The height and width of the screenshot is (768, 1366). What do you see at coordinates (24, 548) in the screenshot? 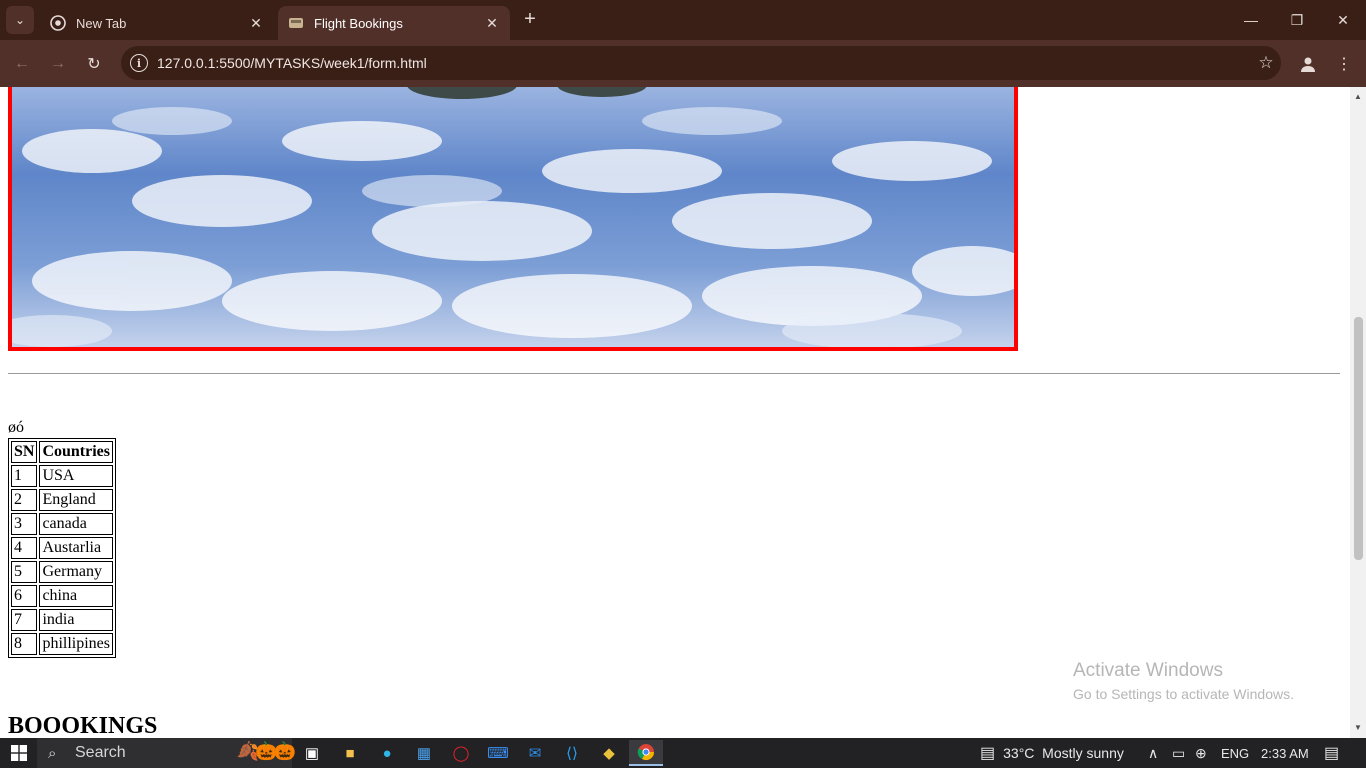
I see `cell-sn: 4` at bounding box center [24, 548].